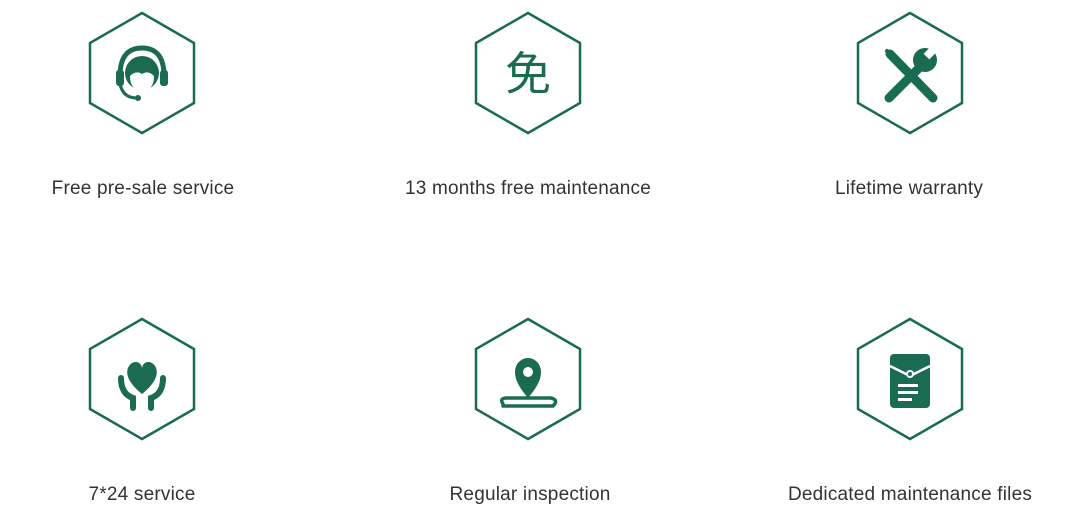 The width and height of the screenshot is (1091, 508). I want to click on feature-label: 13 months free maintenance, so click(527, 188).